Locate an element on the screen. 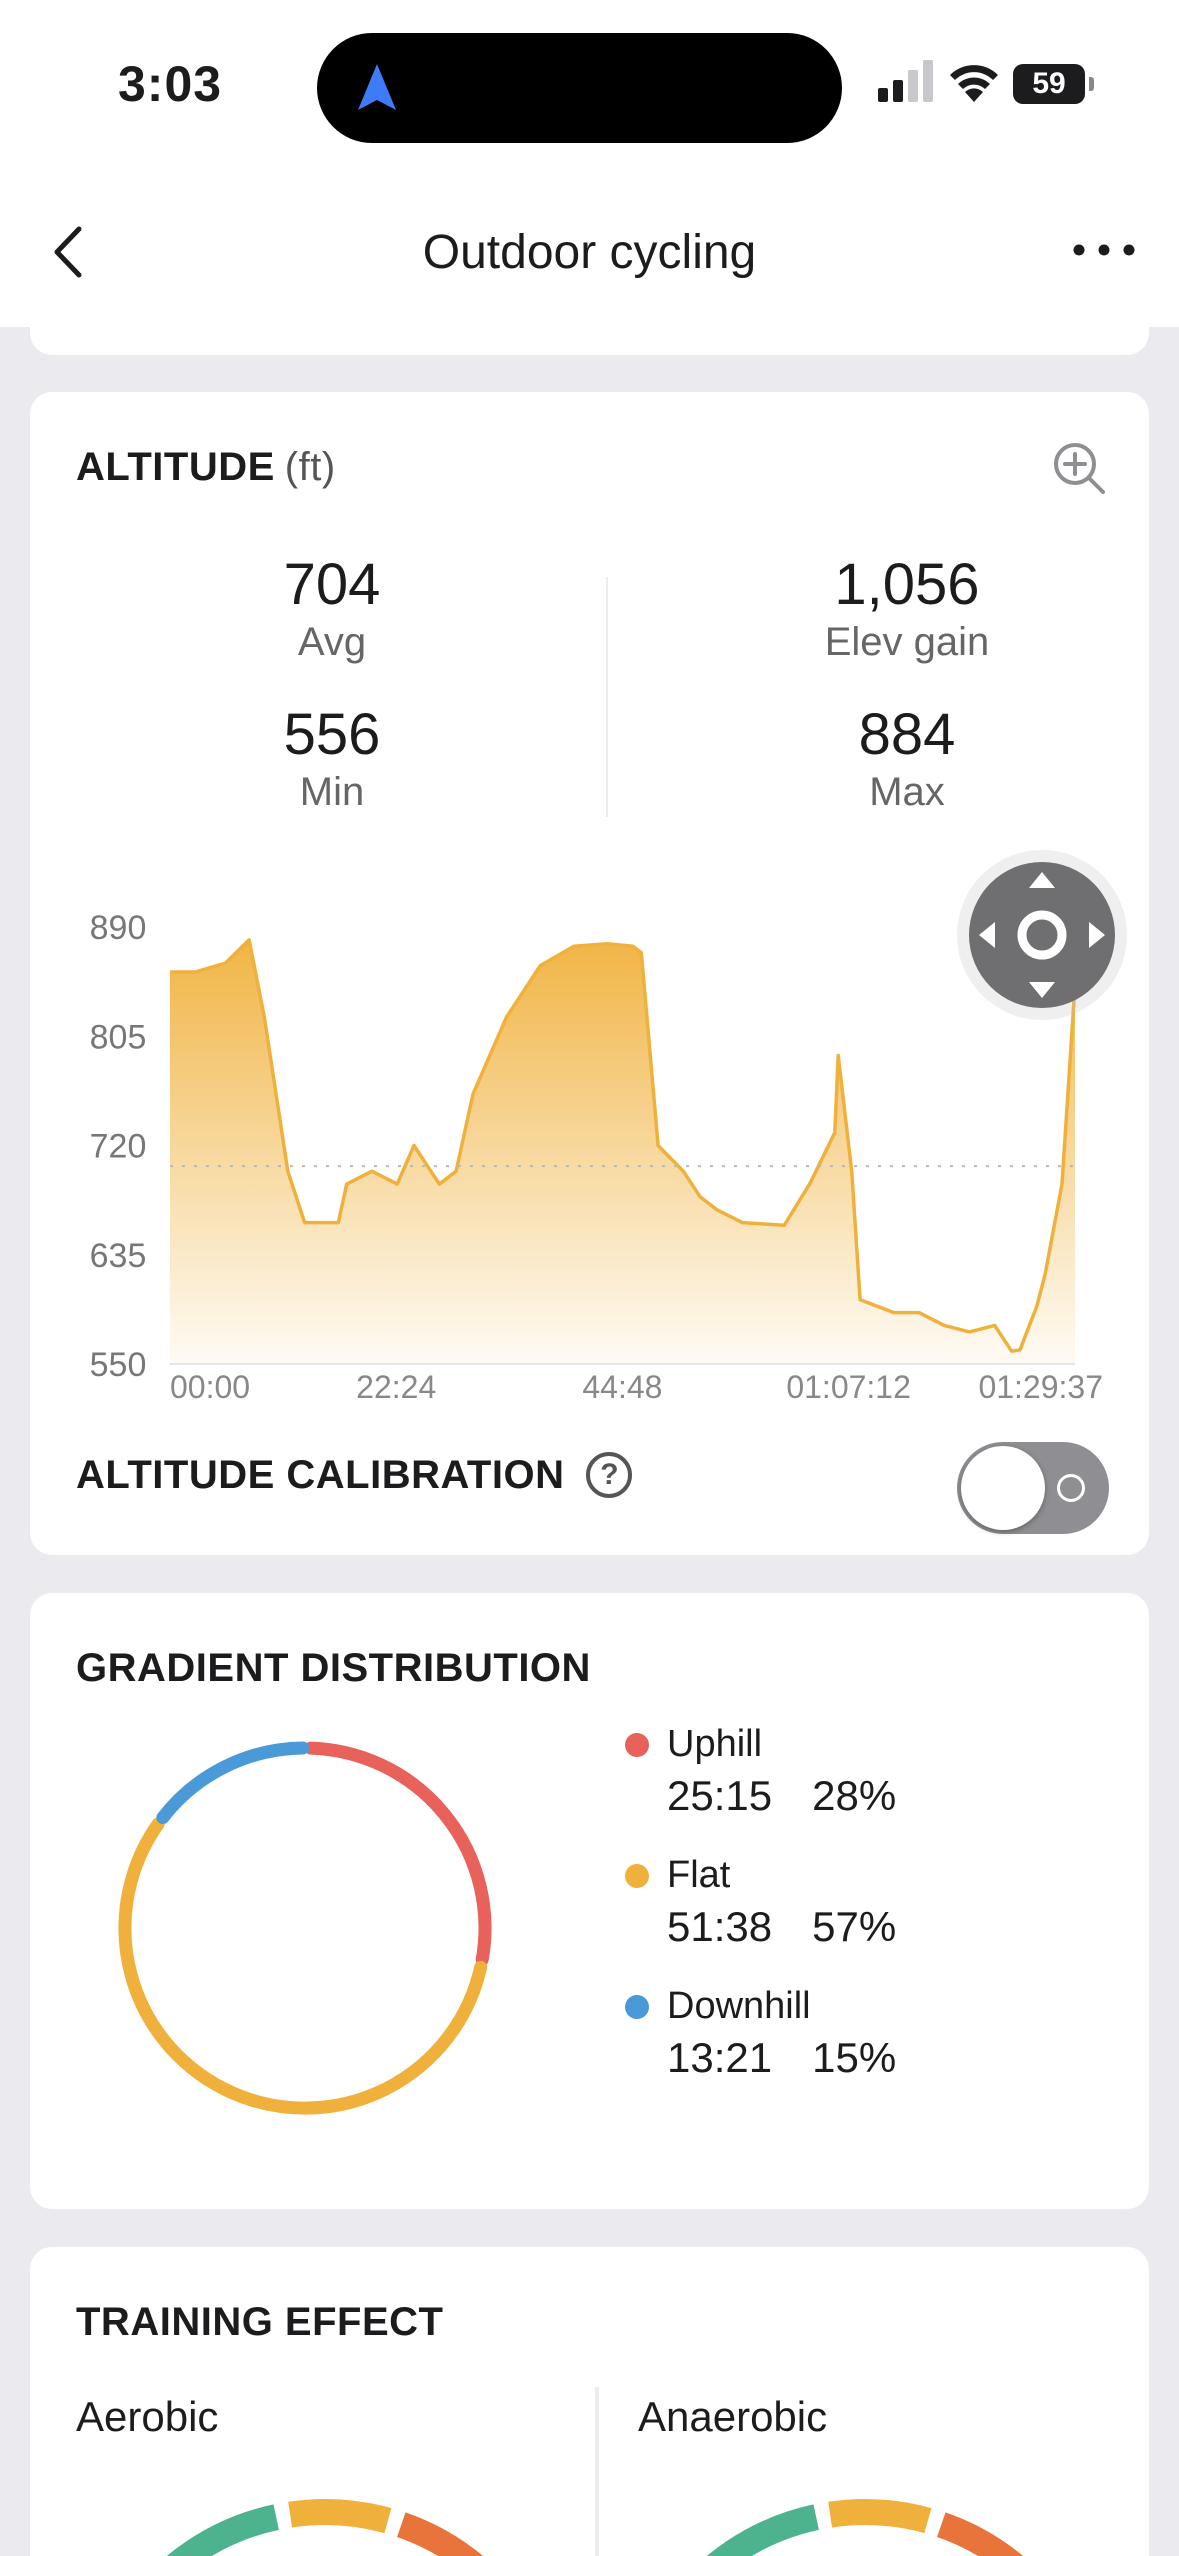 This screenshot has width=1179, height=2556. training-divider is located at coordinates (597, 2471).